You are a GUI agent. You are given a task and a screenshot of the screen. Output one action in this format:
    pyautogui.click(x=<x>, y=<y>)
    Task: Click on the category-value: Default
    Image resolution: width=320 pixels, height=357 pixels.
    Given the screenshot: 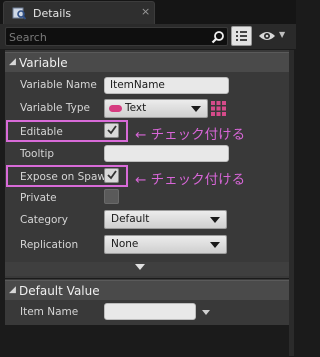 What is the action you would take?
    pyautogui.click(x=130, y=219)
    